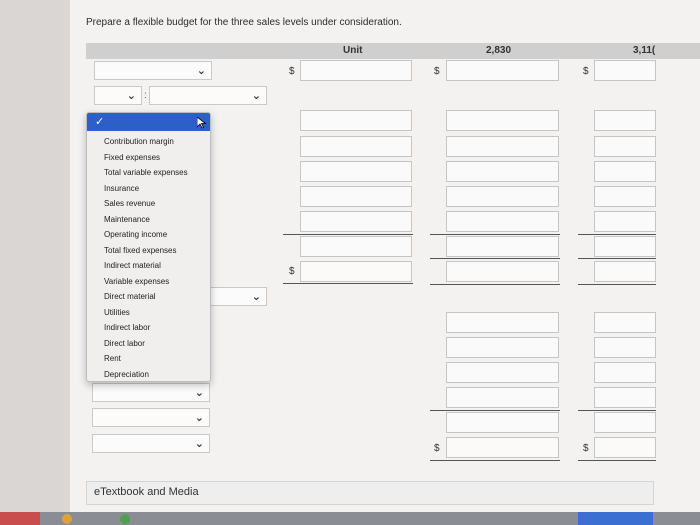 This screenshot has width=700, height=525. I want to click on dropdown-option: Variable expenses, so click(146, 282).